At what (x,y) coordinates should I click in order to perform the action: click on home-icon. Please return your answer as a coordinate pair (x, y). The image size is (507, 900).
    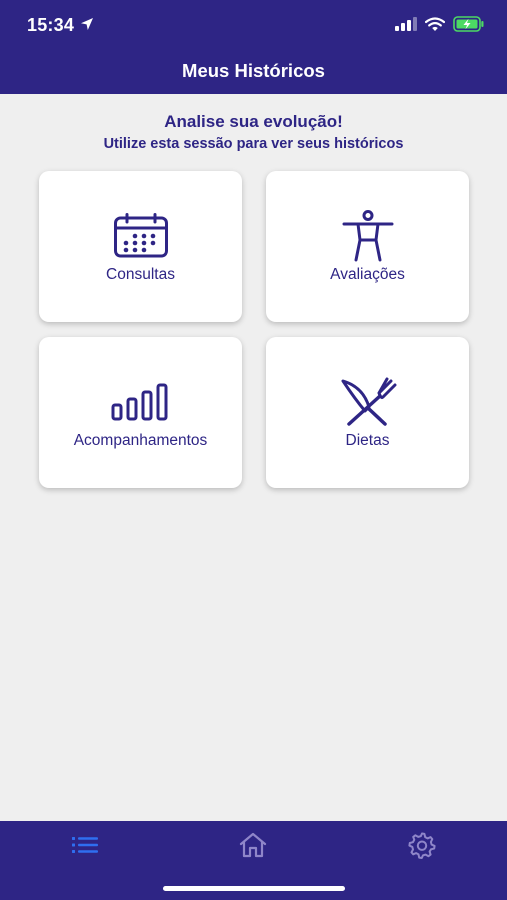
    Looking at the image, I should click on (253, 847).